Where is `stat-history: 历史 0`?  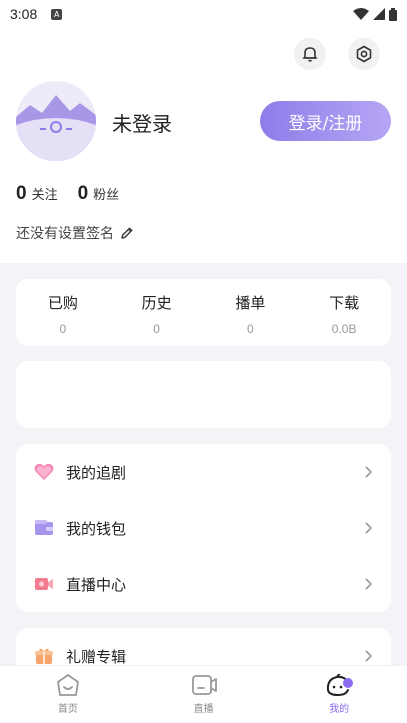 stat-history: 历史 0 is located at coordinates (157, 312).